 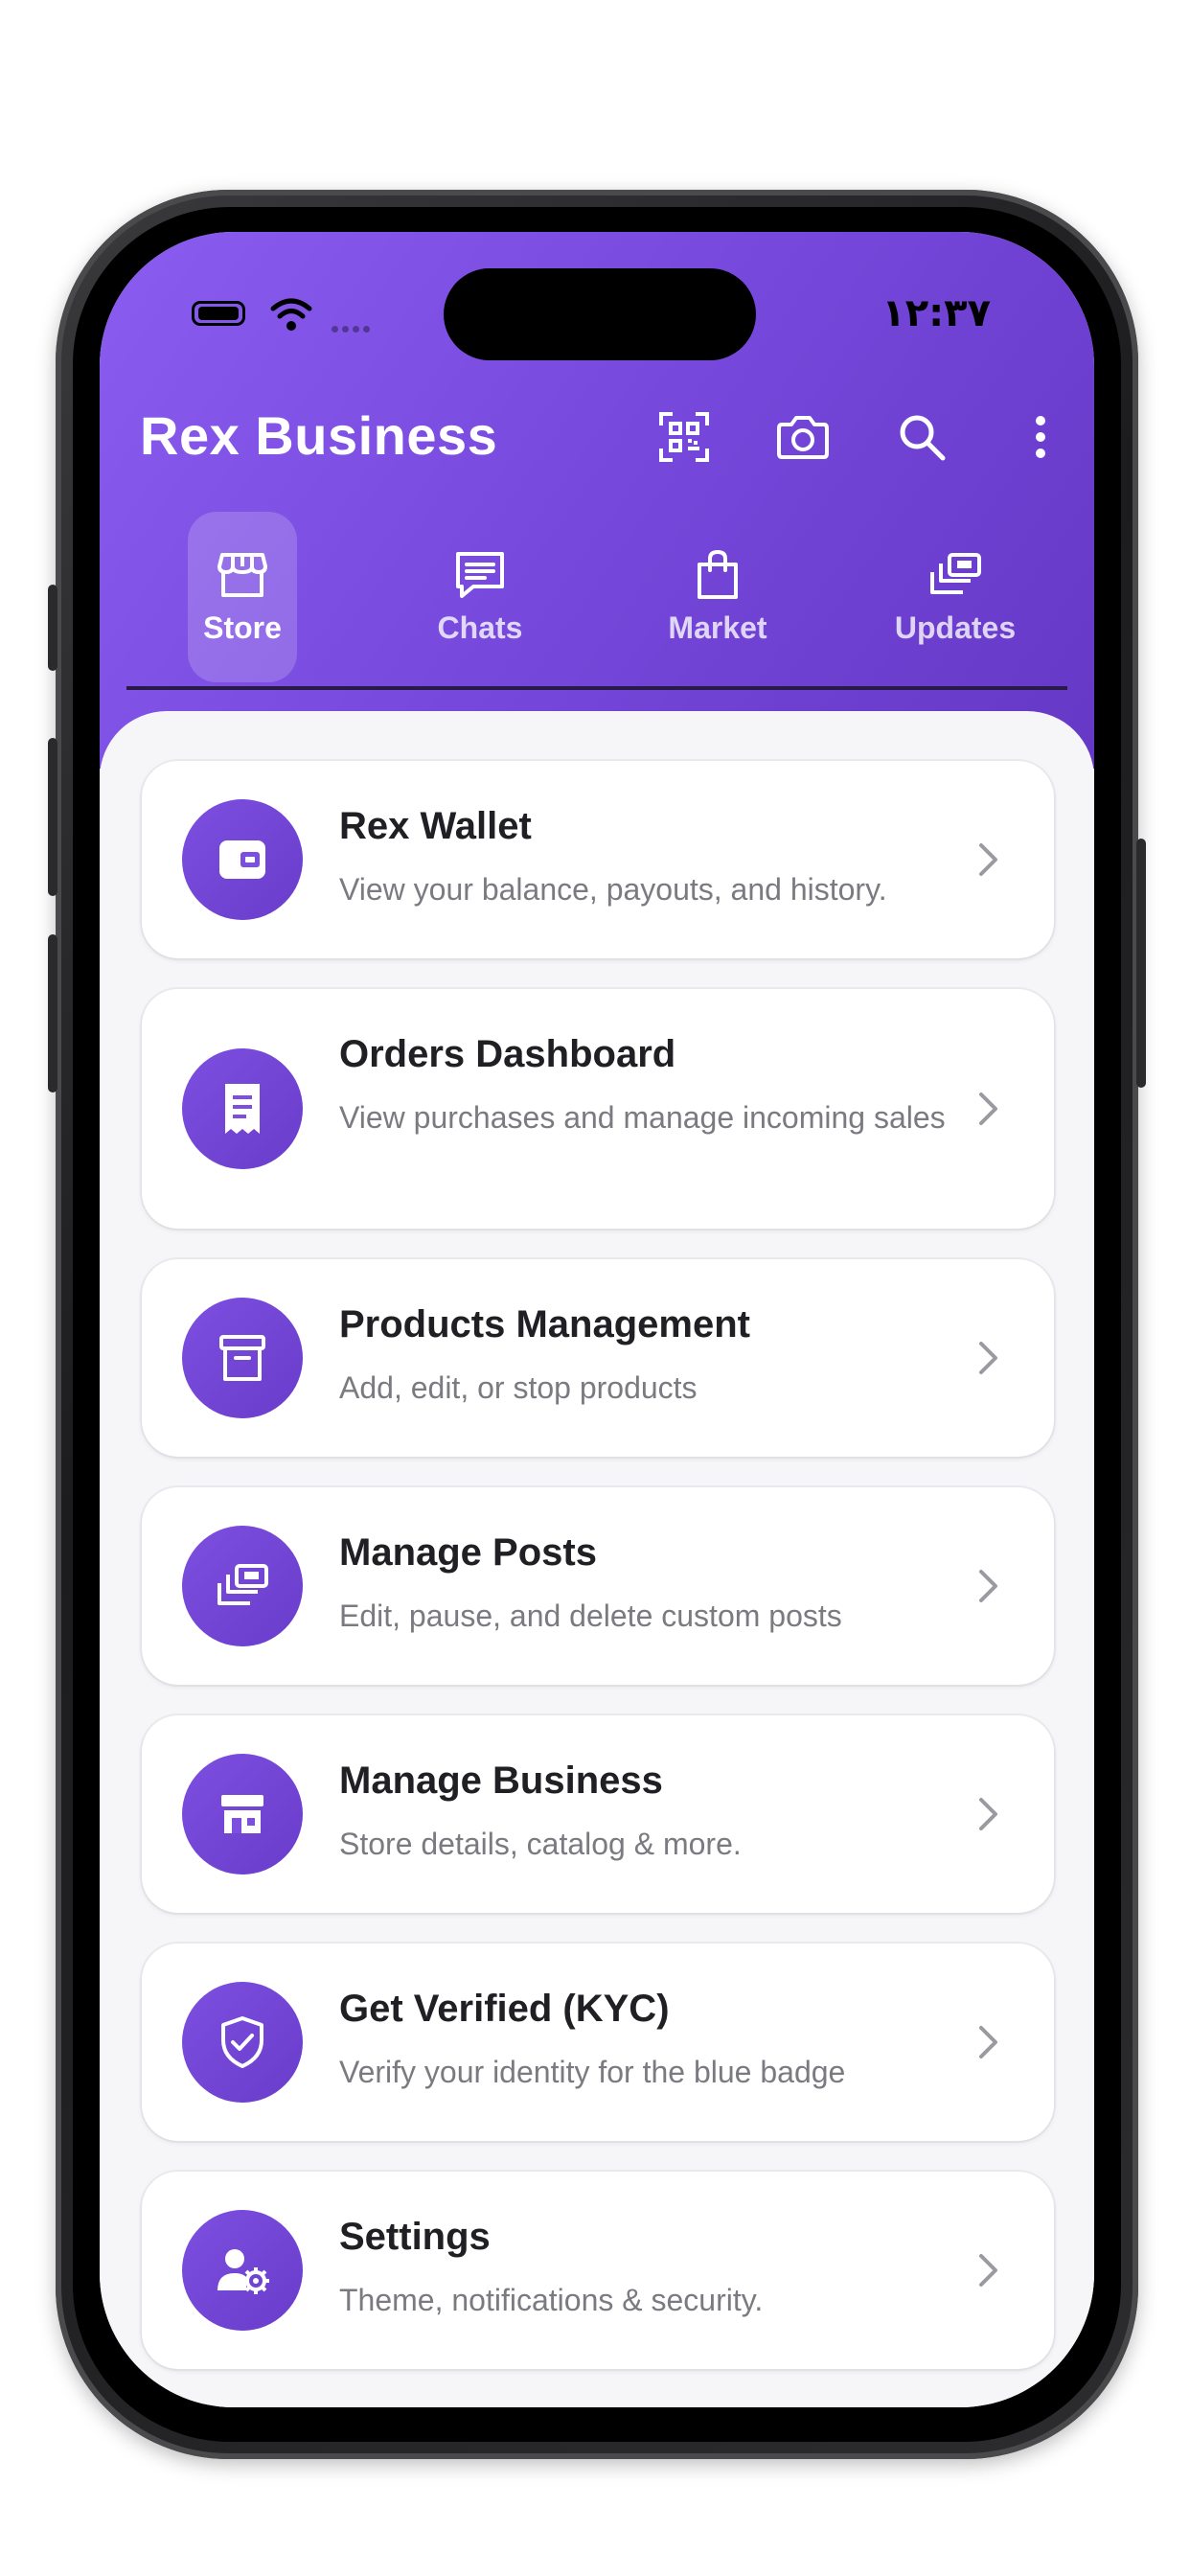 I want to click on chat-icon, so click(x=480, y=575).